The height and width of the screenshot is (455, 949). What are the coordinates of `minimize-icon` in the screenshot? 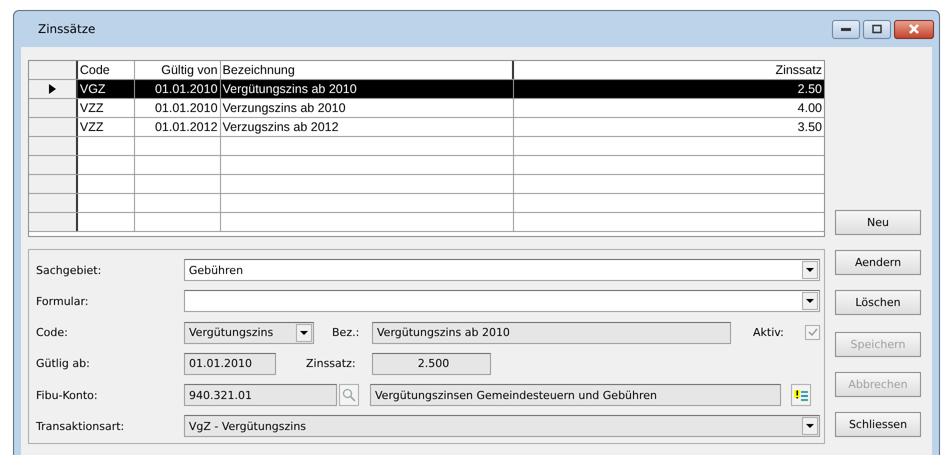 It's located at (846, 29).